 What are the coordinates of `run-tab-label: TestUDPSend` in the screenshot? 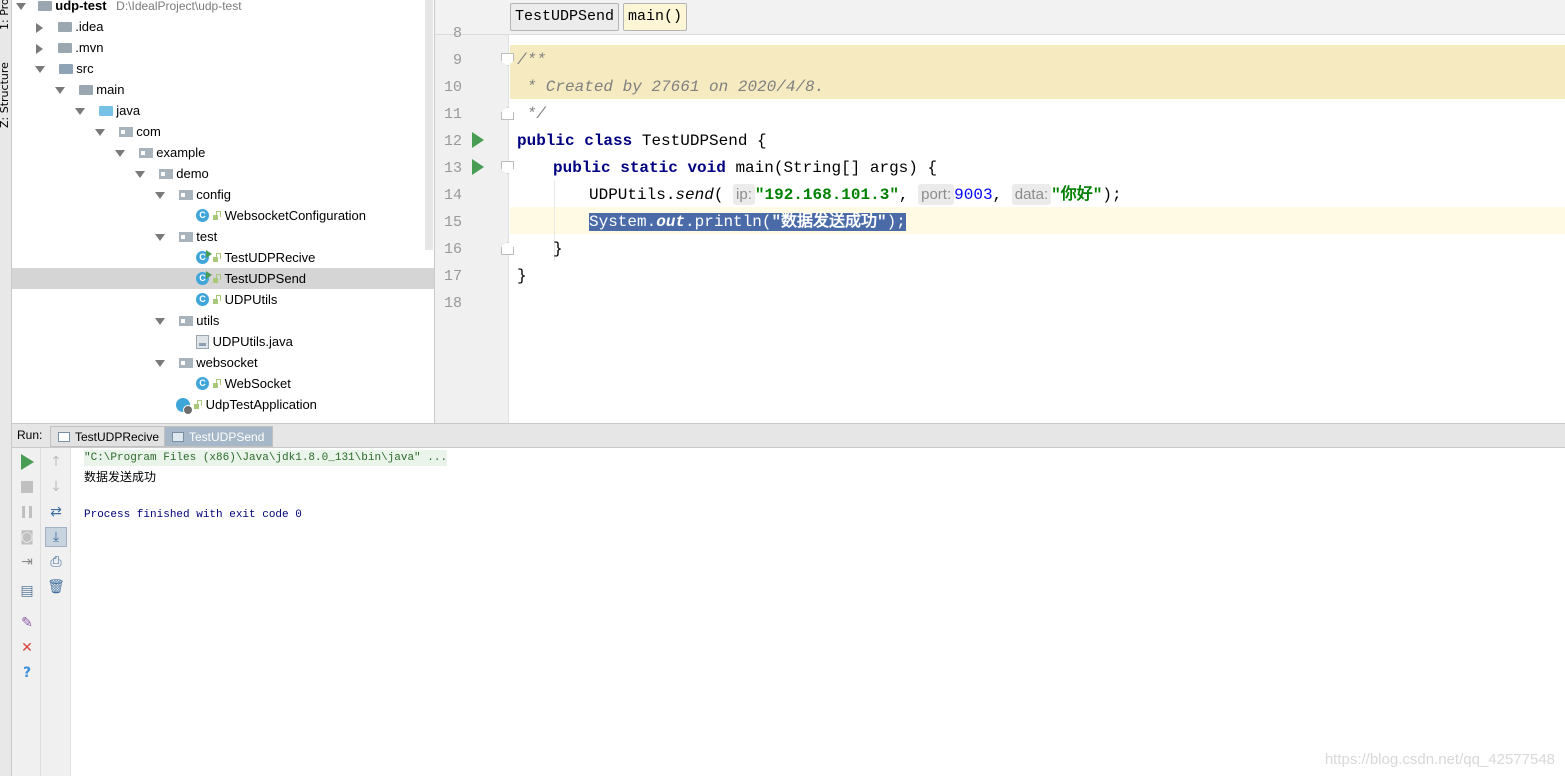 It's located at (227, 437).